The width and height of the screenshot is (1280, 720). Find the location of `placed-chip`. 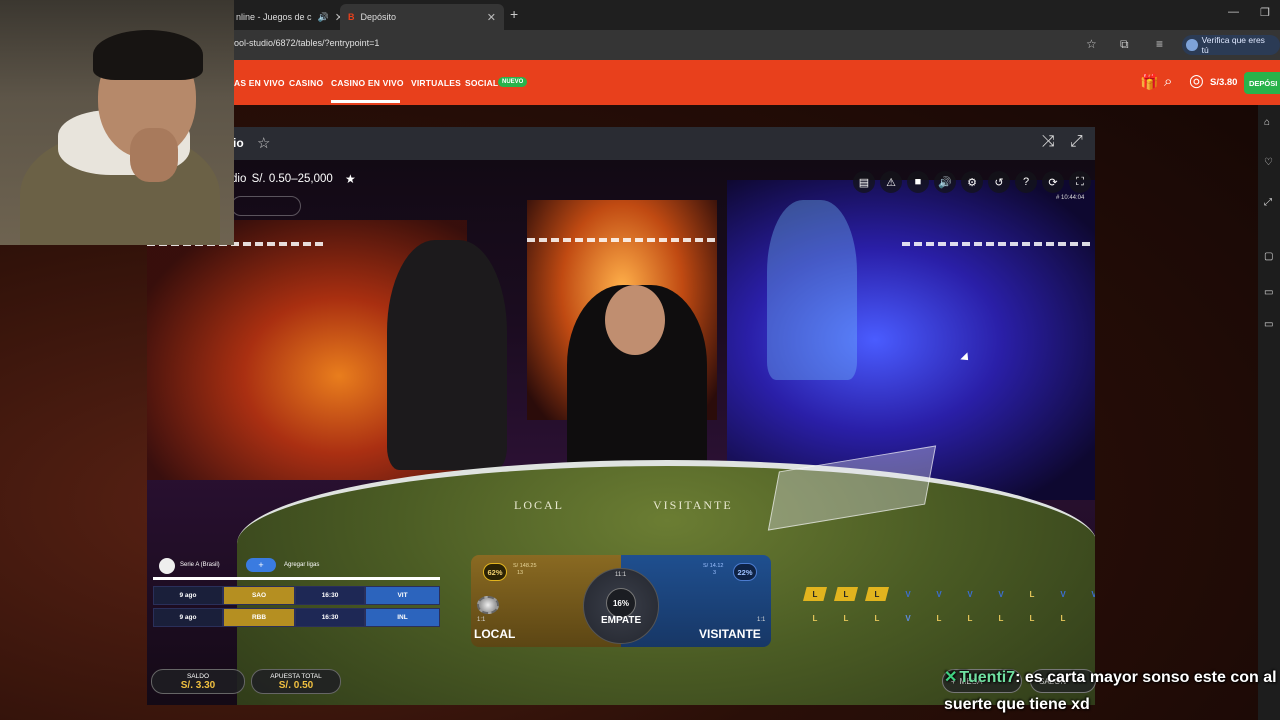

placed-chip is located at coordinates (488, 605).